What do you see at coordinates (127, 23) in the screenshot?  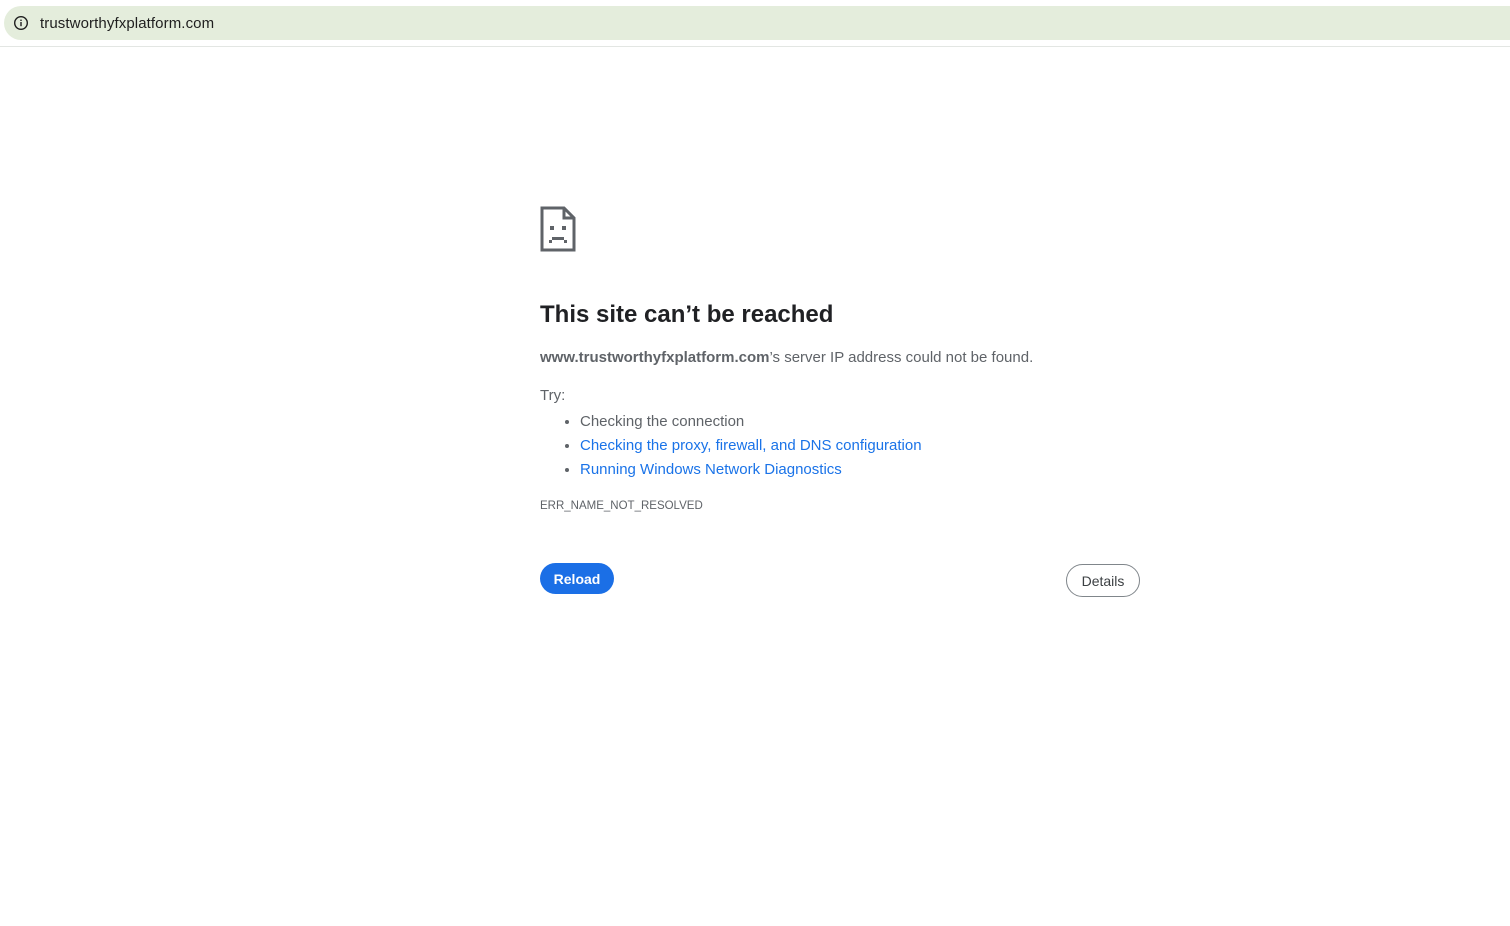 I see `url-text: trustworthyfxplatform.com` at bounding box center [127, 23].